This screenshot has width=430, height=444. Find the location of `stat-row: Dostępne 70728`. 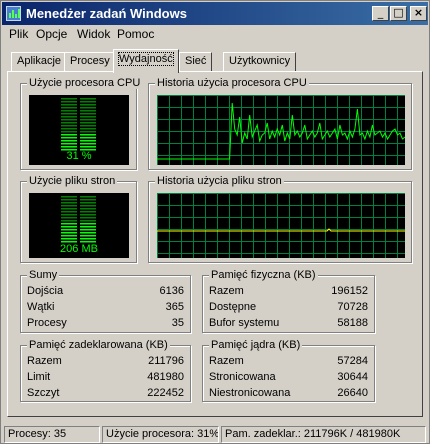

stat-row: Dostępne 70728 is located at coordinates (288, 308).